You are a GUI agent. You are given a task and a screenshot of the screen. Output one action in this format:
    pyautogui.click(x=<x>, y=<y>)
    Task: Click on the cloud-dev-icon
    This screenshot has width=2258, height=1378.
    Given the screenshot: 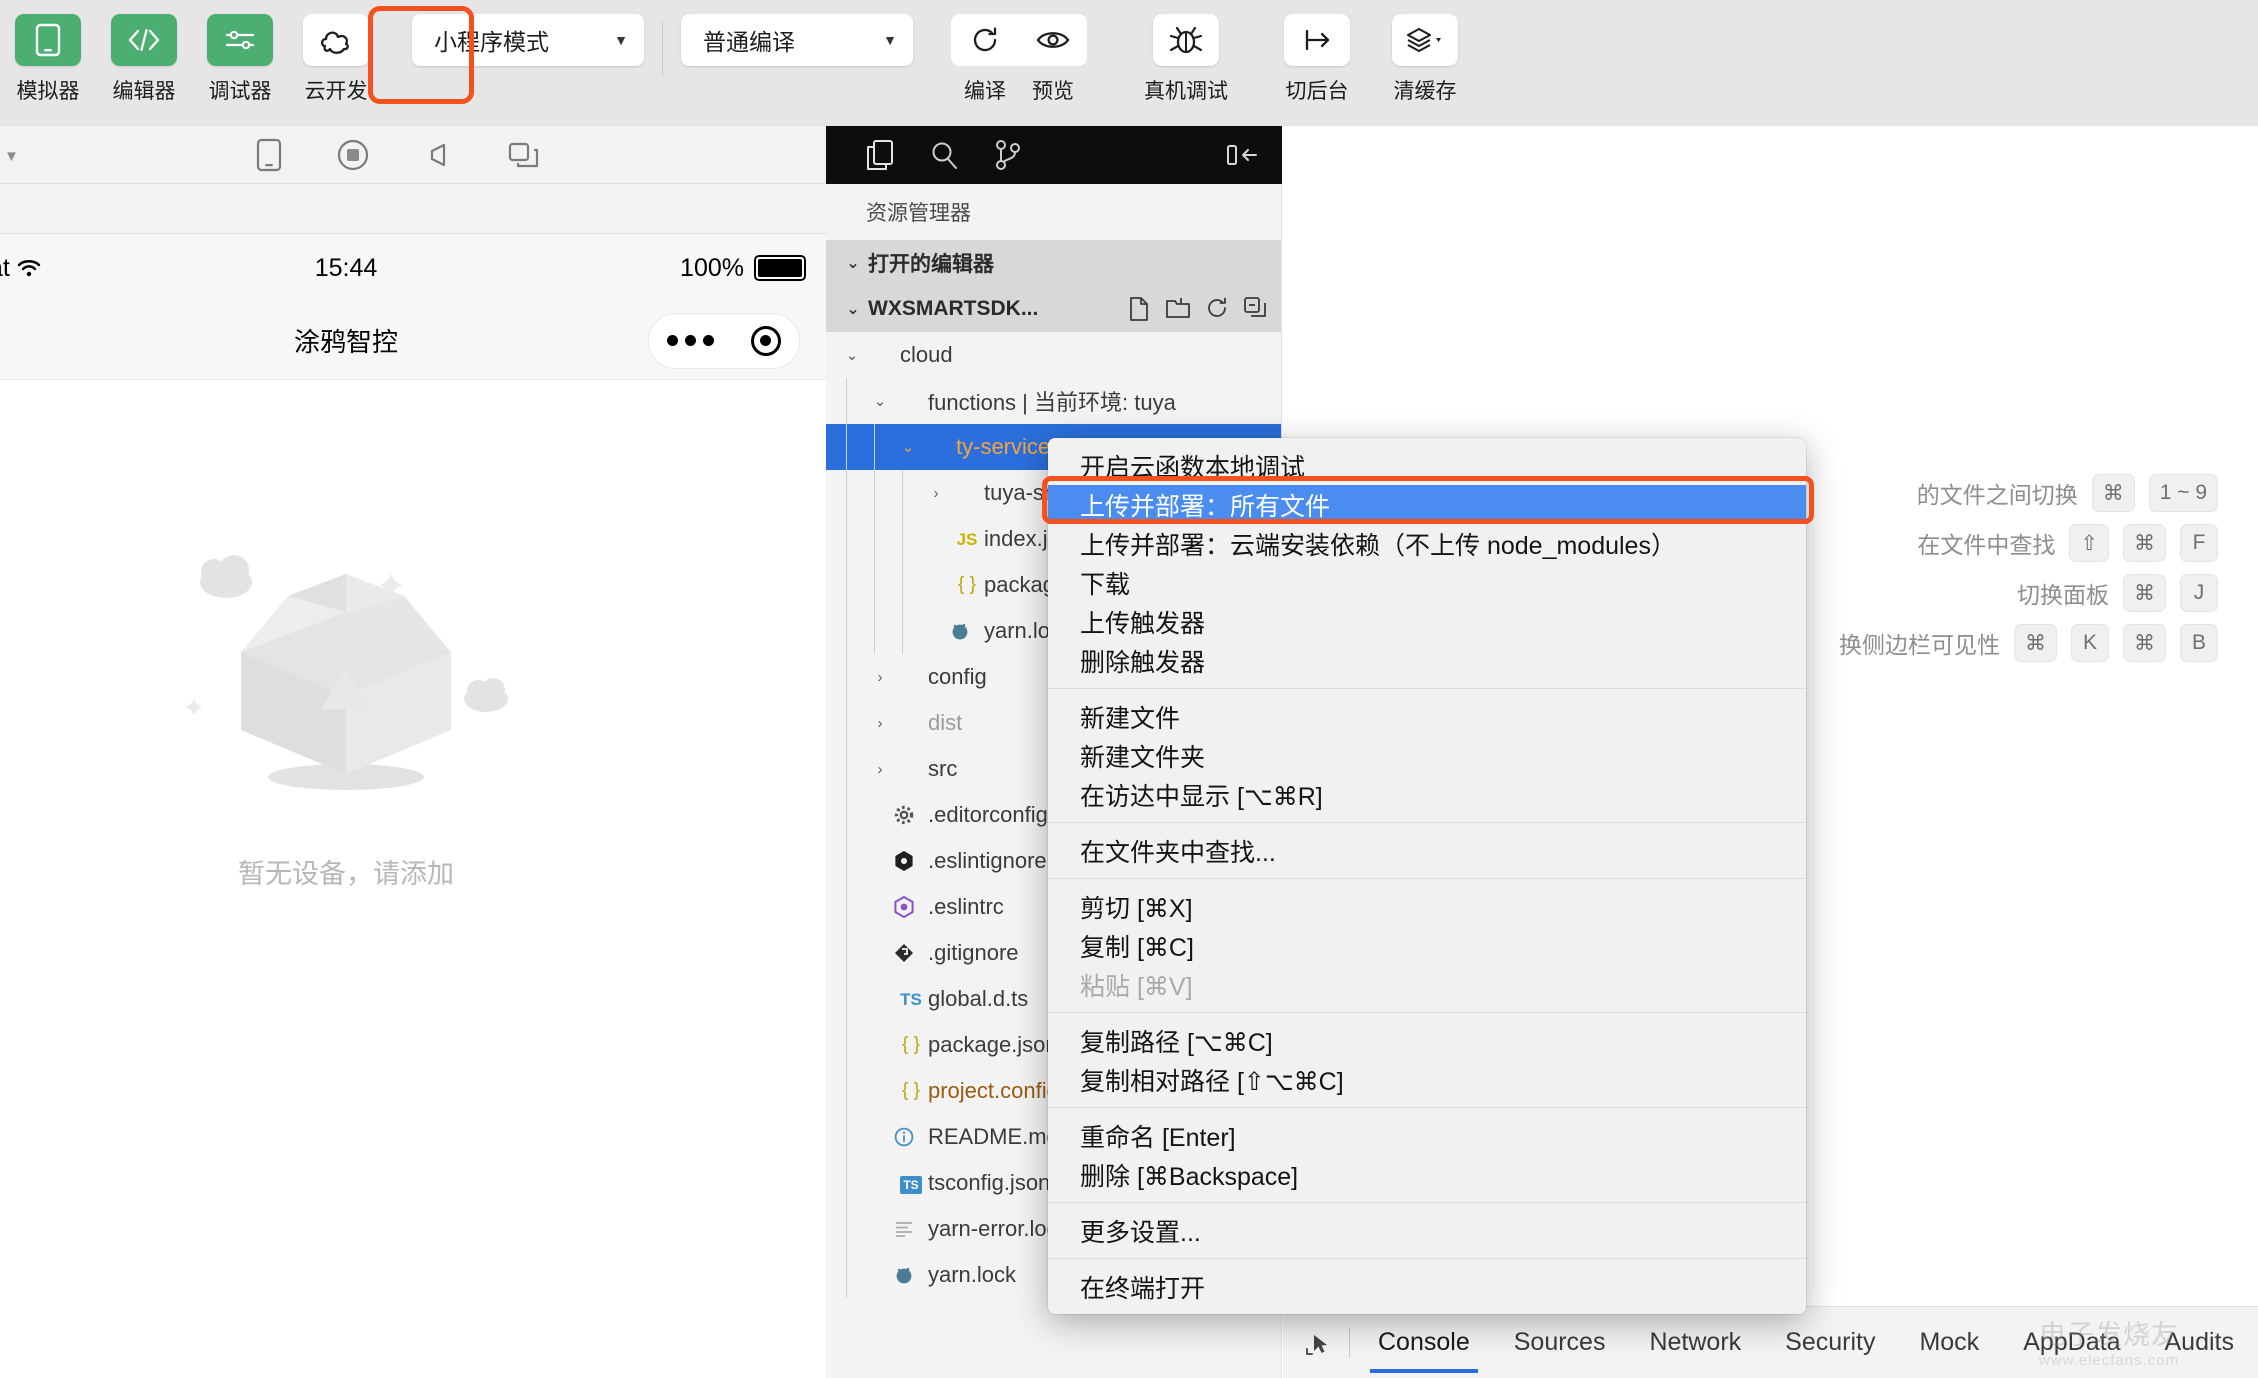 What is the action you would take?
    pyautogui.click(x=336, y=40)
    